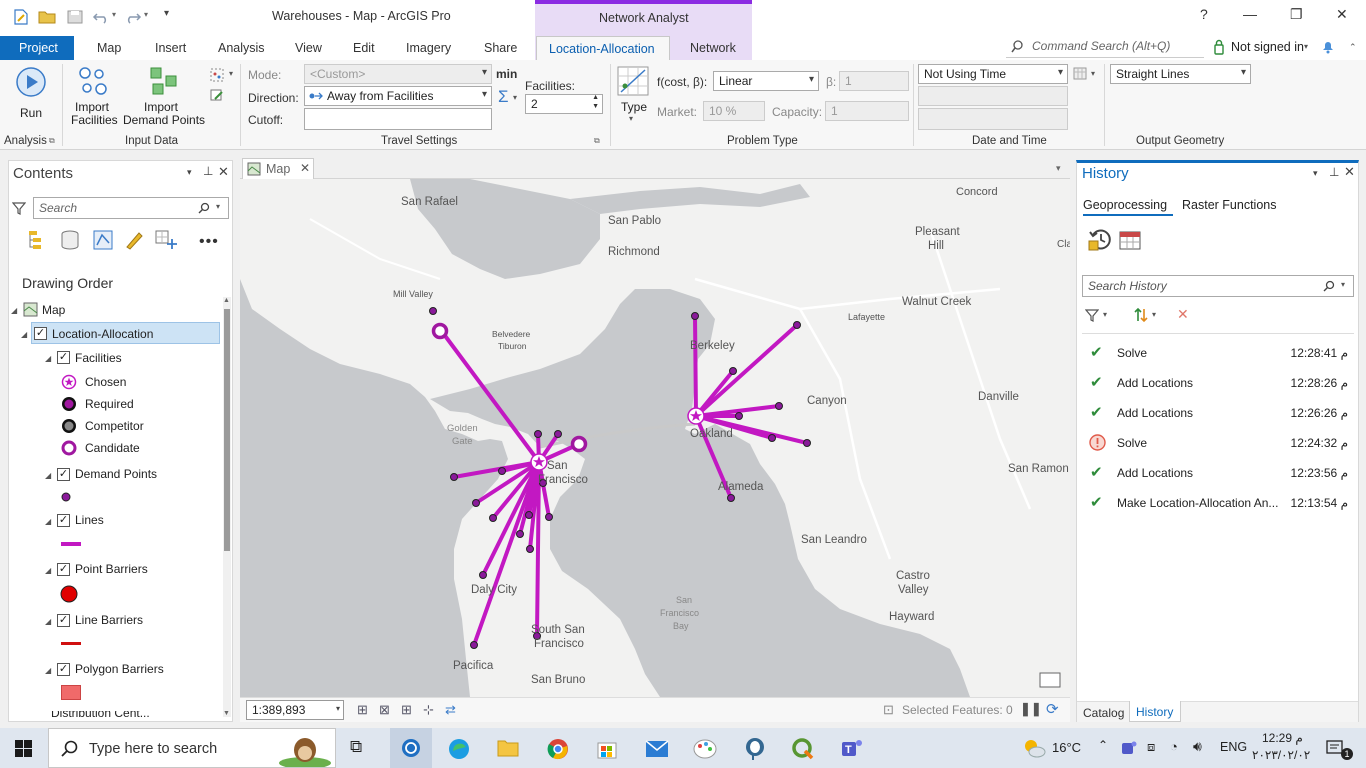  What do you see at coordinates (1125, 205) in the screenshot?
I see `tab-geoprocessing: Geoprocessing` at bounding box center [1125, 205].